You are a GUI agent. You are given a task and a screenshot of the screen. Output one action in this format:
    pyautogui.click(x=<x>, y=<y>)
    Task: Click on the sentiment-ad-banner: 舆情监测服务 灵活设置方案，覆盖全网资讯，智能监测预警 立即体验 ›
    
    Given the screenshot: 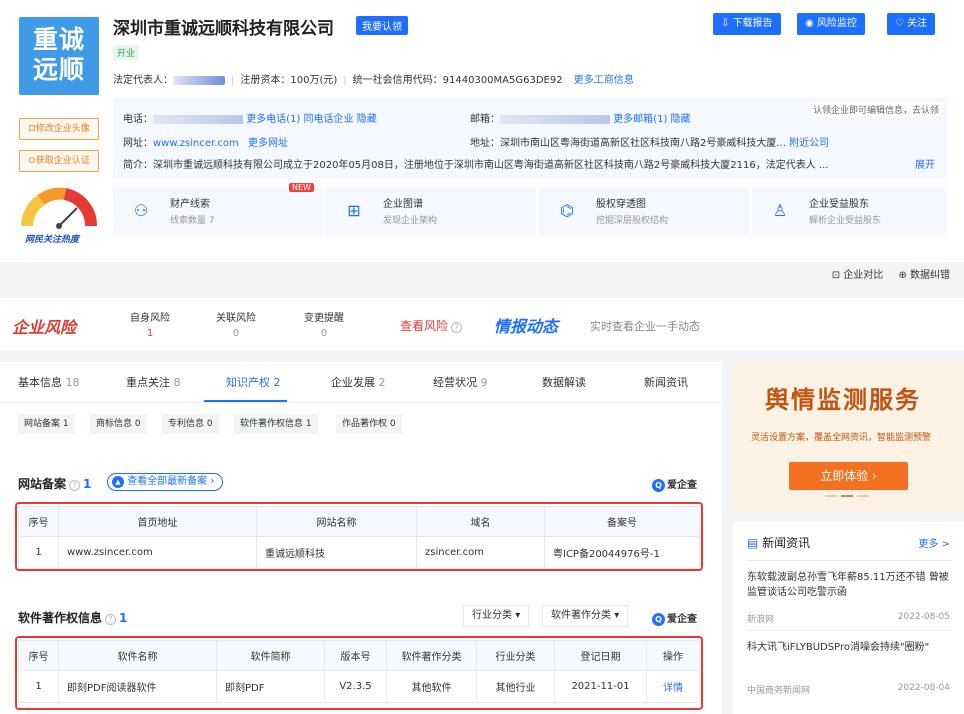 What is the action you would take?
    pyautogui.click(x=848, y=437)
    